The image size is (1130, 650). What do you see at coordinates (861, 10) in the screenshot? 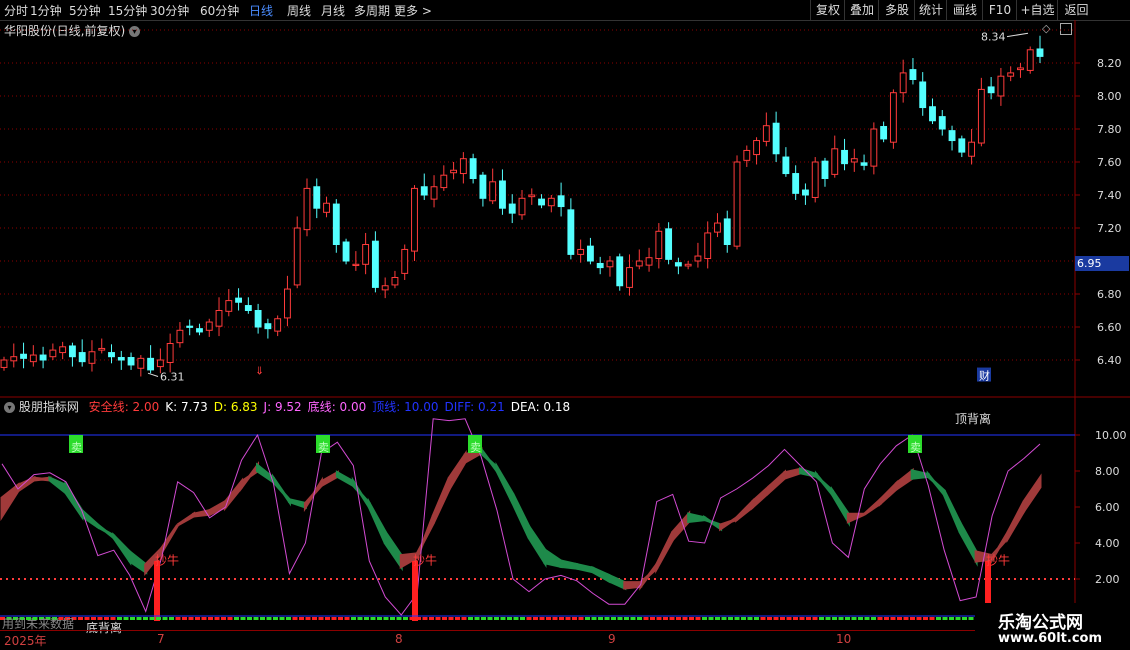
I see `toolbar-button: 叠加` at bounding box center [861, 10].